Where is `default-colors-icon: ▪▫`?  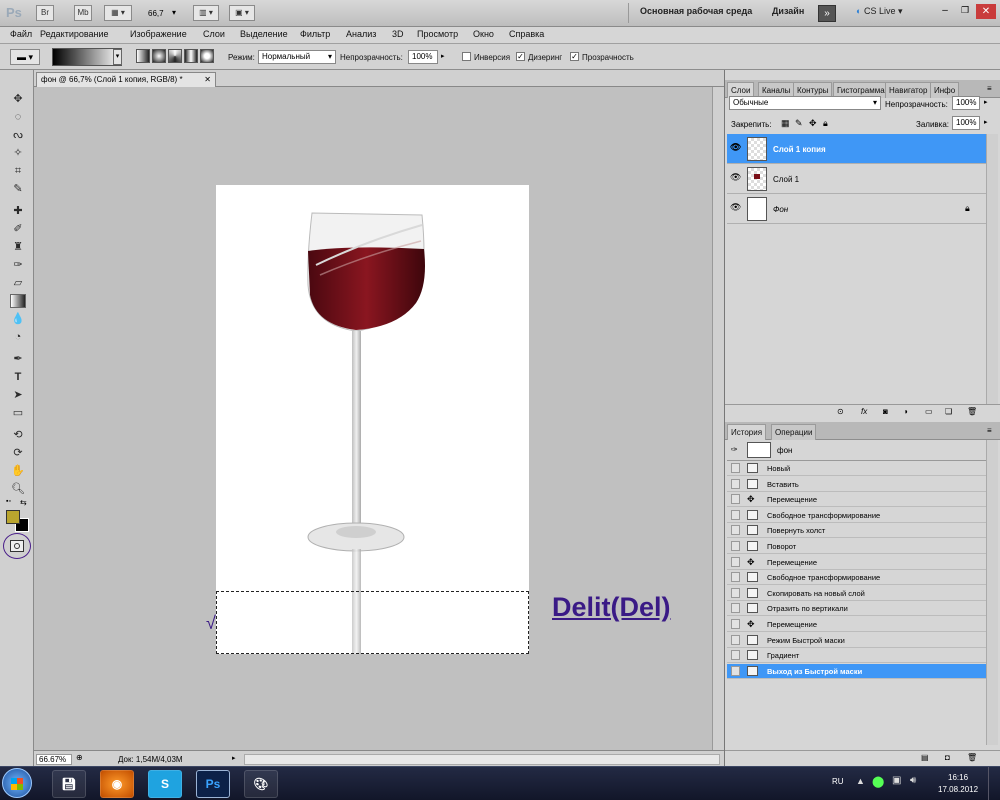
default-colors-icon: ▪▫ is located at coordinates (8, 501).